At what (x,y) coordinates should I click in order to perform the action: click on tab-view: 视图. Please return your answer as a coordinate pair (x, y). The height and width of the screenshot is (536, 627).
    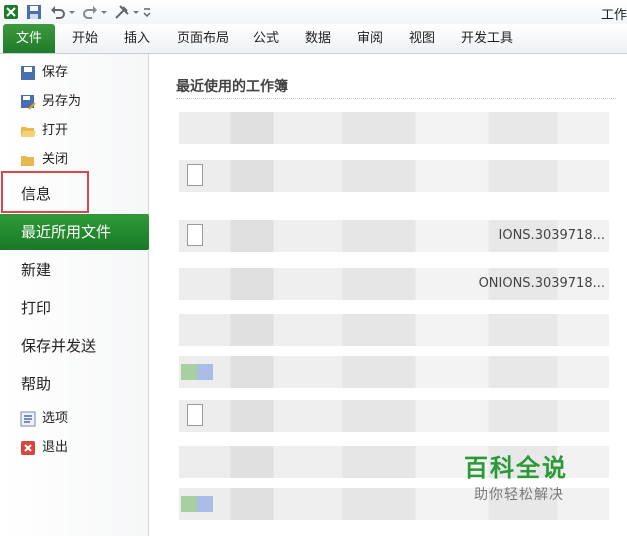
    Looking at the image, I should click on (422, 38).